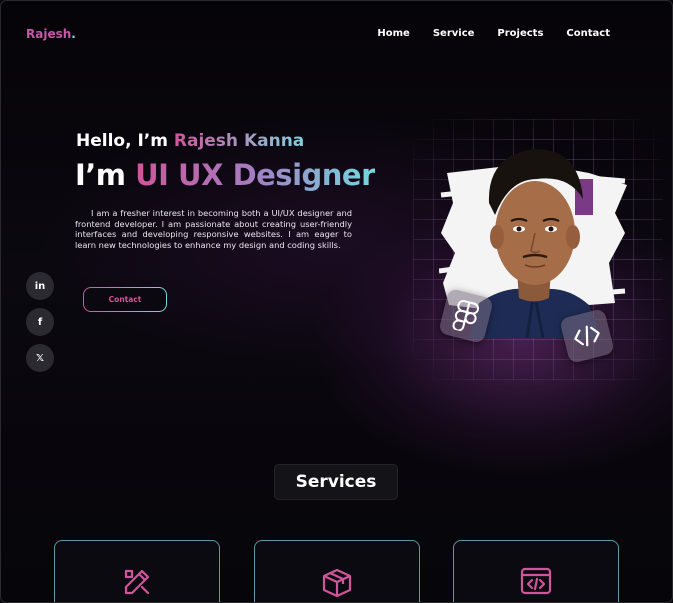  Describe the element at coordinates (40, 322) in the screenshot. I see `facebook-icon: f` at that location.